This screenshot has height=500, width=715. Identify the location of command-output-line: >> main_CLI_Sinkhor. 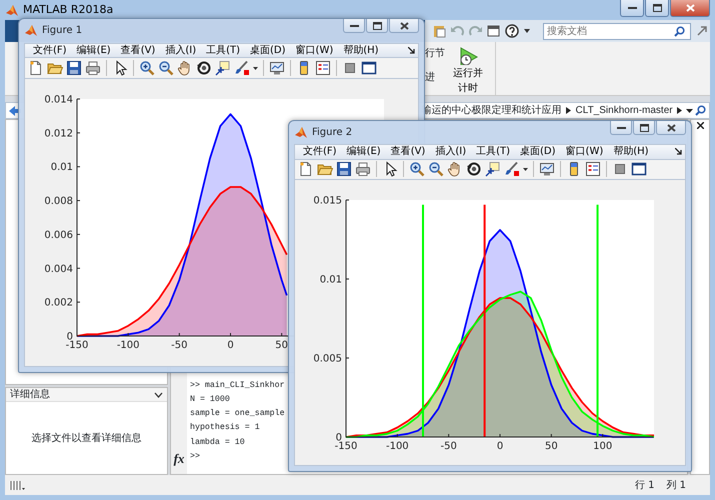
(237, 386).